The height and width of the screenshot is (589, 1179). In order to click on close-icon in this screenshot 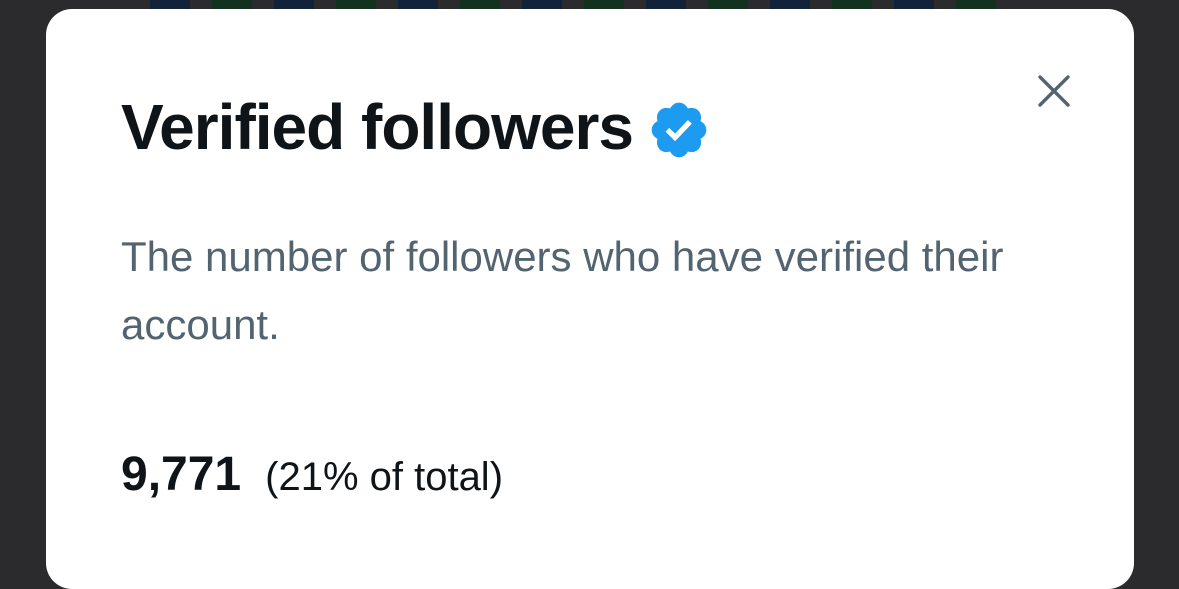, I will do `click(1054, 91)`.